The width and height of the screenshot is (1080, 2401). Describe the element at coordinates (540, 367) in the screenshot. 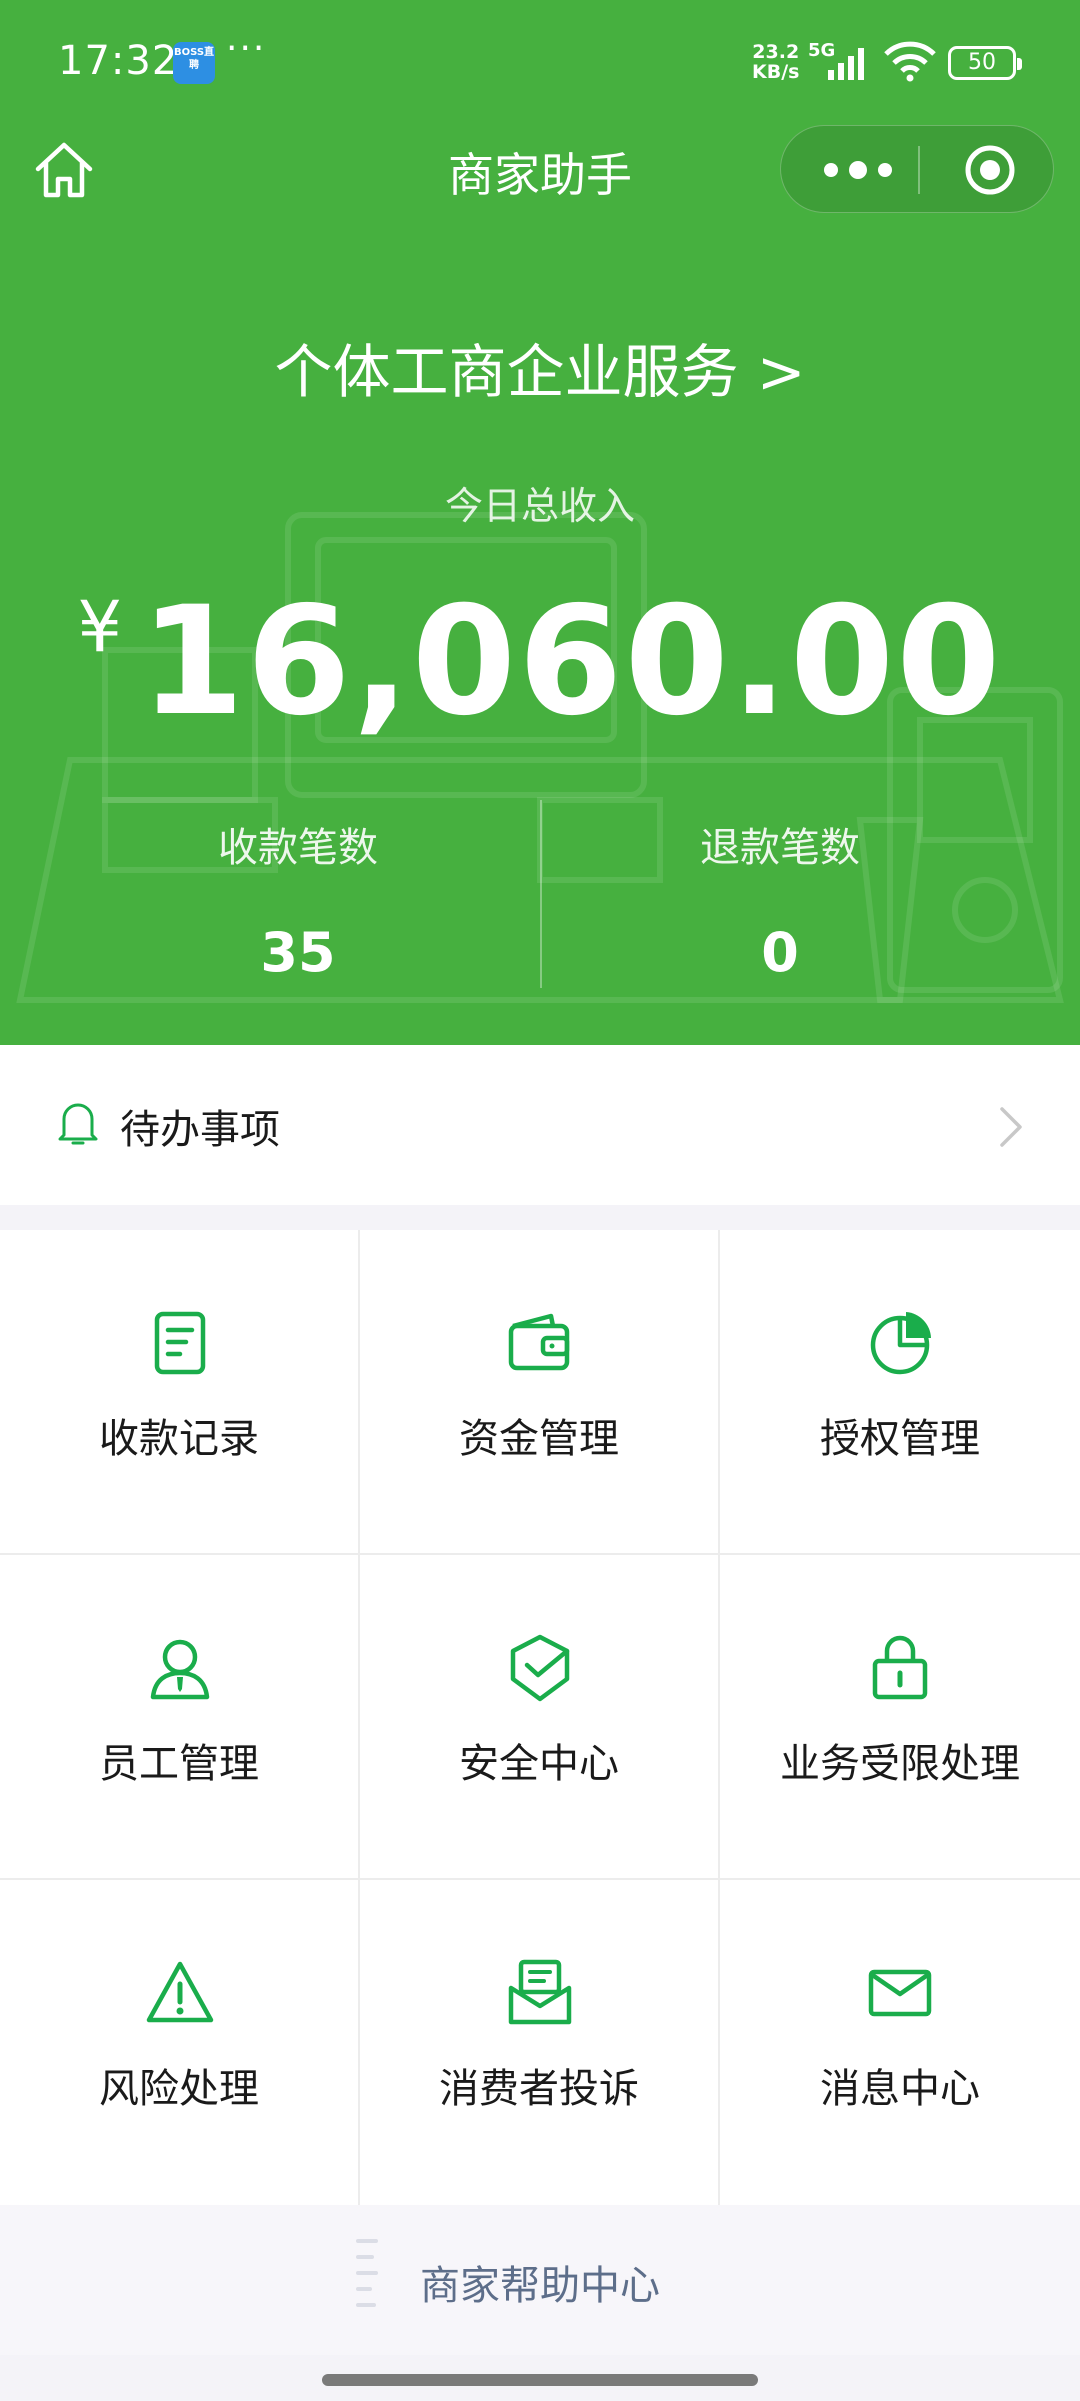

I see `business-service-link: 个体工商企业服务 >` at that location.